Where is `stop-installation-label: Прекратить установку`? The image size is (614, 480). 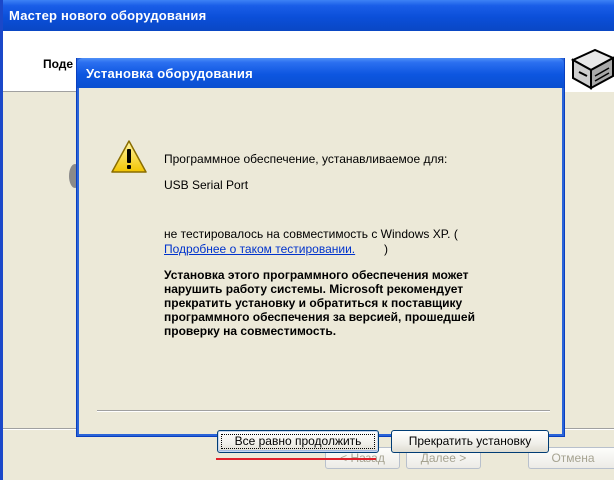
stop-installation-label: Прекратить установку is located at coordinates (470, 441).